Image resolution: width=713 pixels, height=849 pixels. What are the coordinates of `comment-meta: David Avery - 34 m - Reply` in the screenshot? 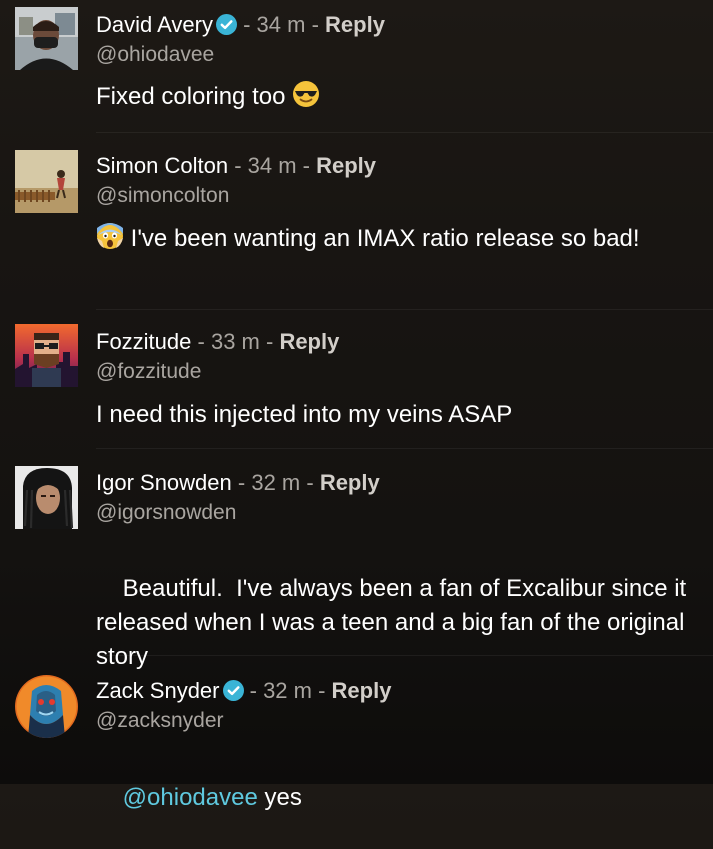 It's located at (240, 25).